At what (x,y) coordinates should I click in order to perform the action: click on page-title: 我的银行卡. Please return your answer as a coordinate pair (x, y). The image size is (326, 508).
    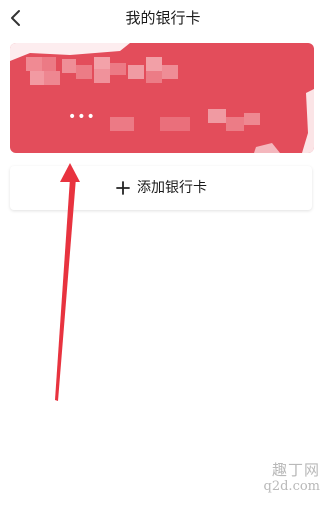
    Looking at the image, I should click on (163, 18).